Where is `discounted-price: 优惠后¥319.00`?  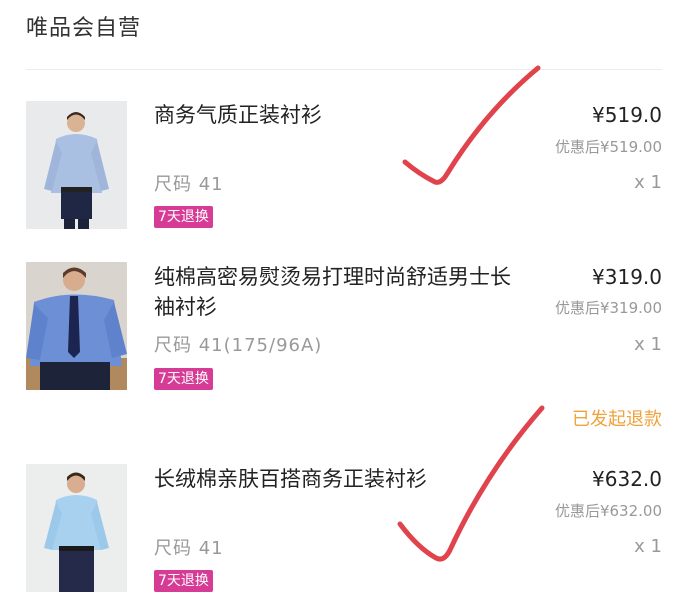
discounted-price: 优惠后¥319.00 is located at coordinates (608, 308).